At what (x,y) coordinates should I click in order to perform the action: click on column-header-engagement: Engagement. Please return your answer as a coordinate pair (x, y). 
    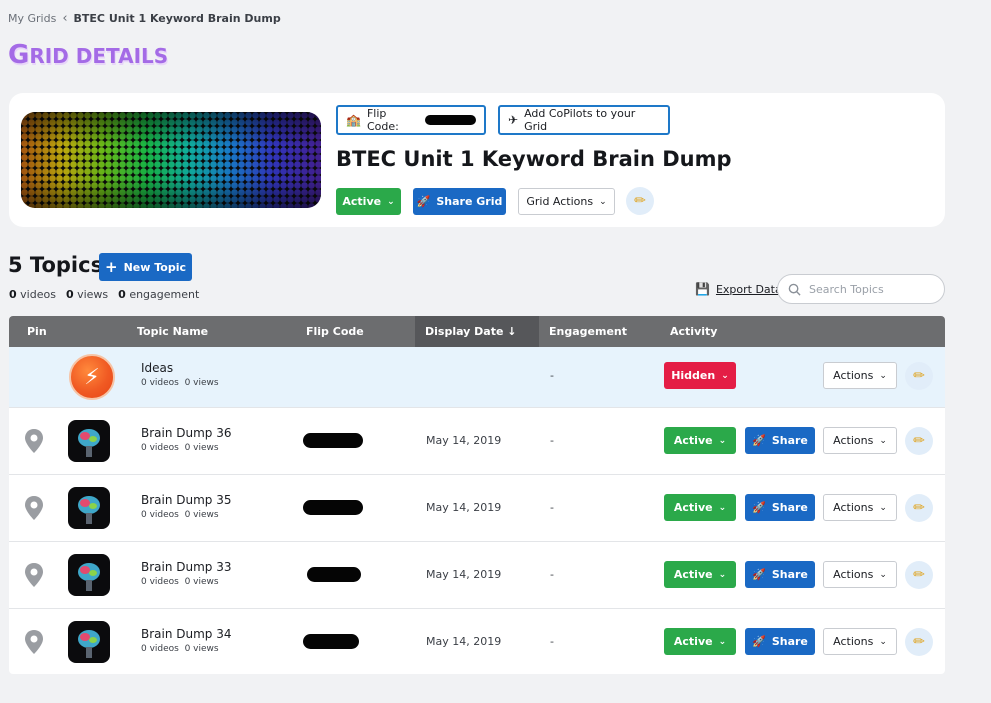
    Looking at the image, I should click on (588, 331).